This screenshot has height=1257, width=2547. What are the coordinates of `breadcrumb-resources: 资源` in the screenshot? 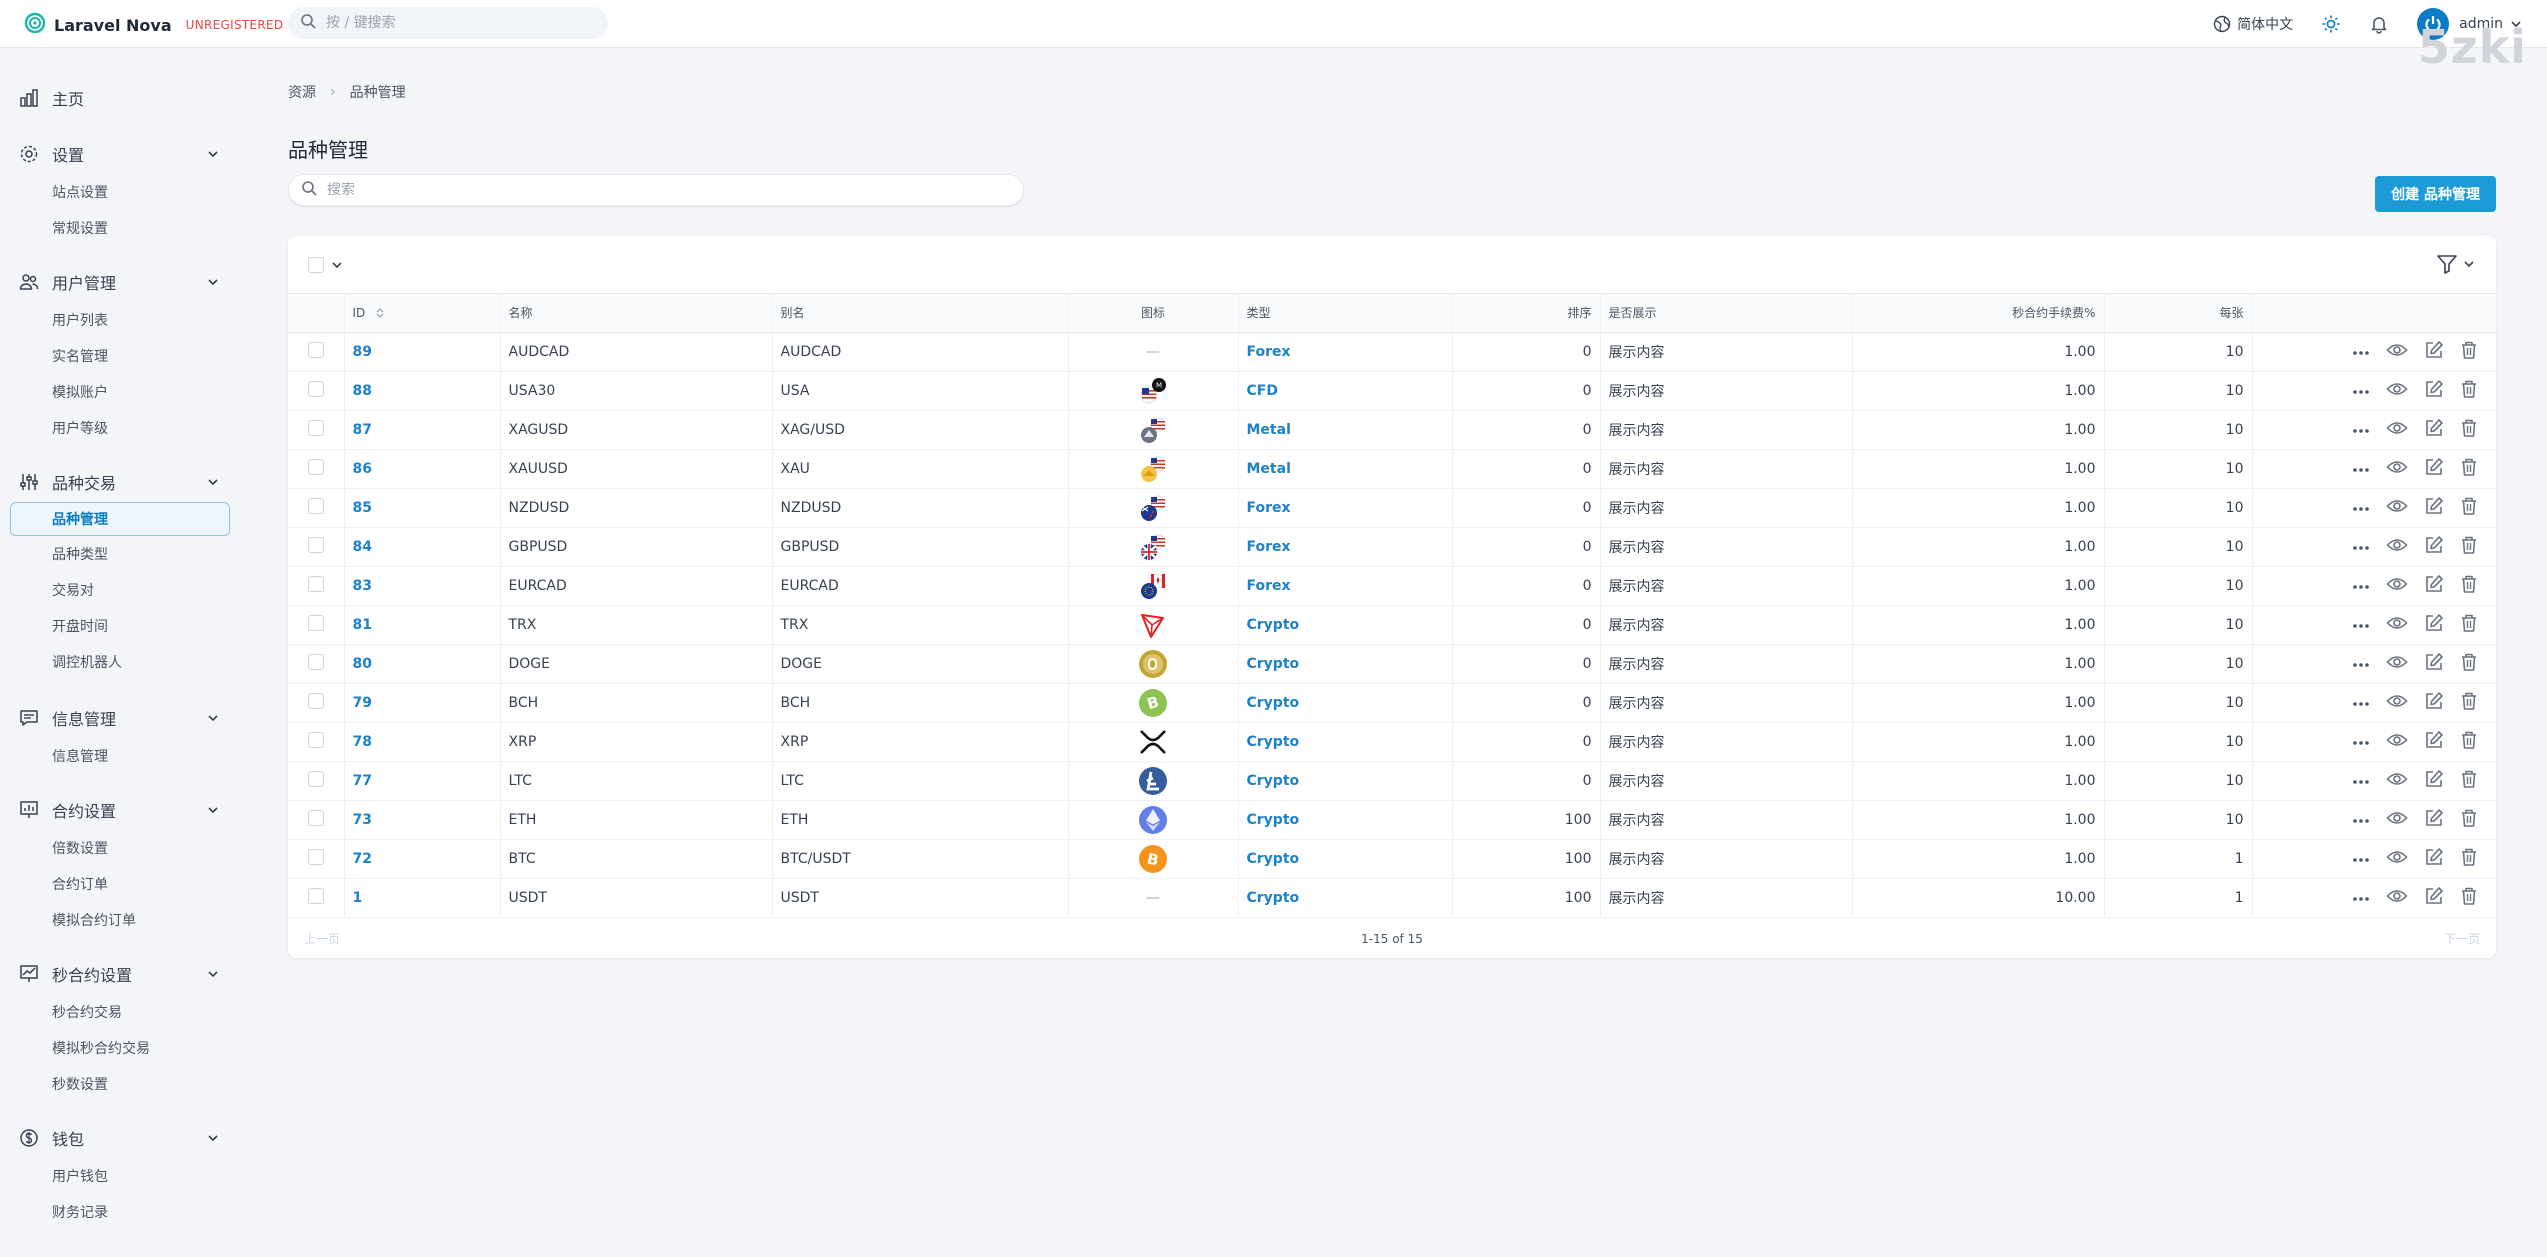 It's located at (302, 92).